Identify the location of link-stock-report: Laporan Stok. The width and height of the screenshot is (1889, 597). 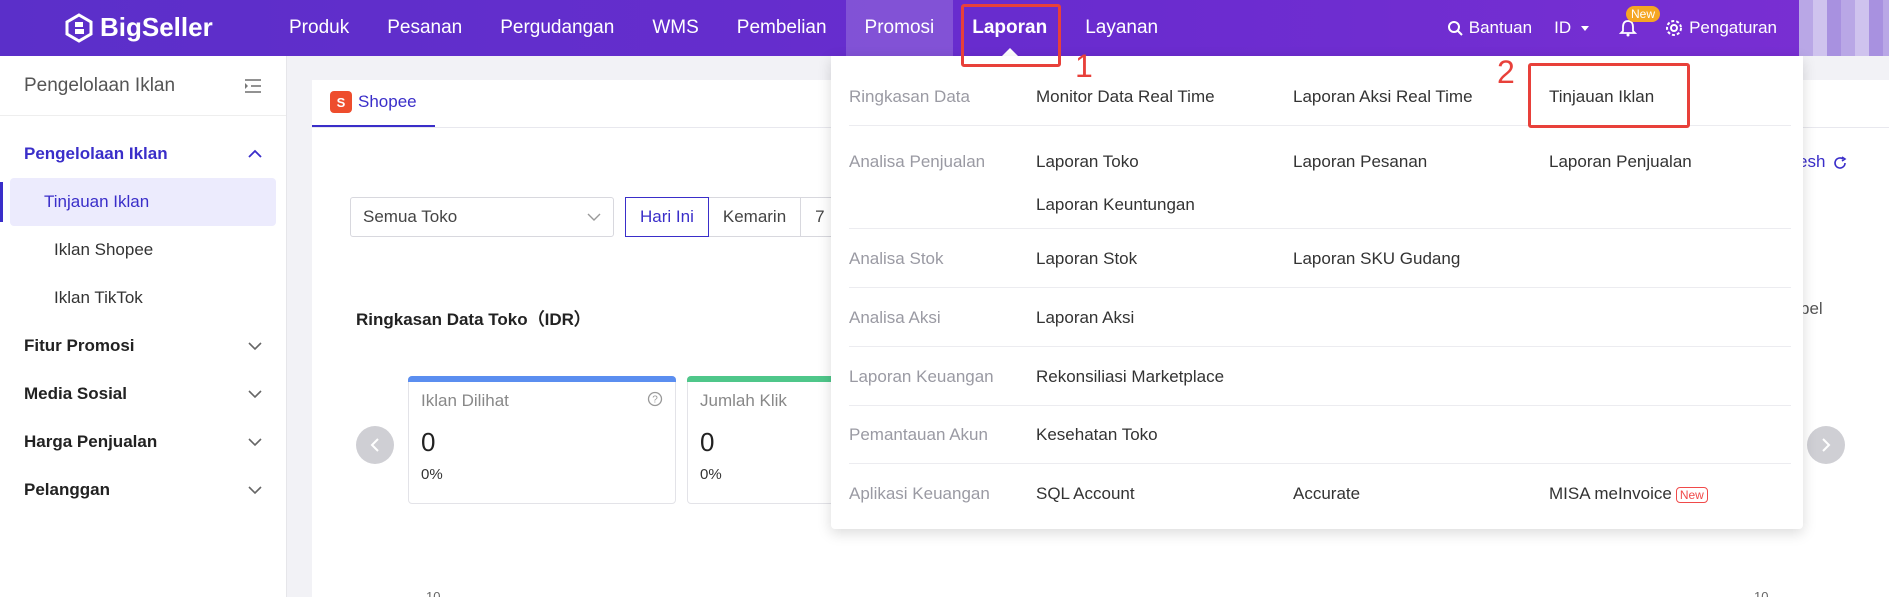
(1086, 259).